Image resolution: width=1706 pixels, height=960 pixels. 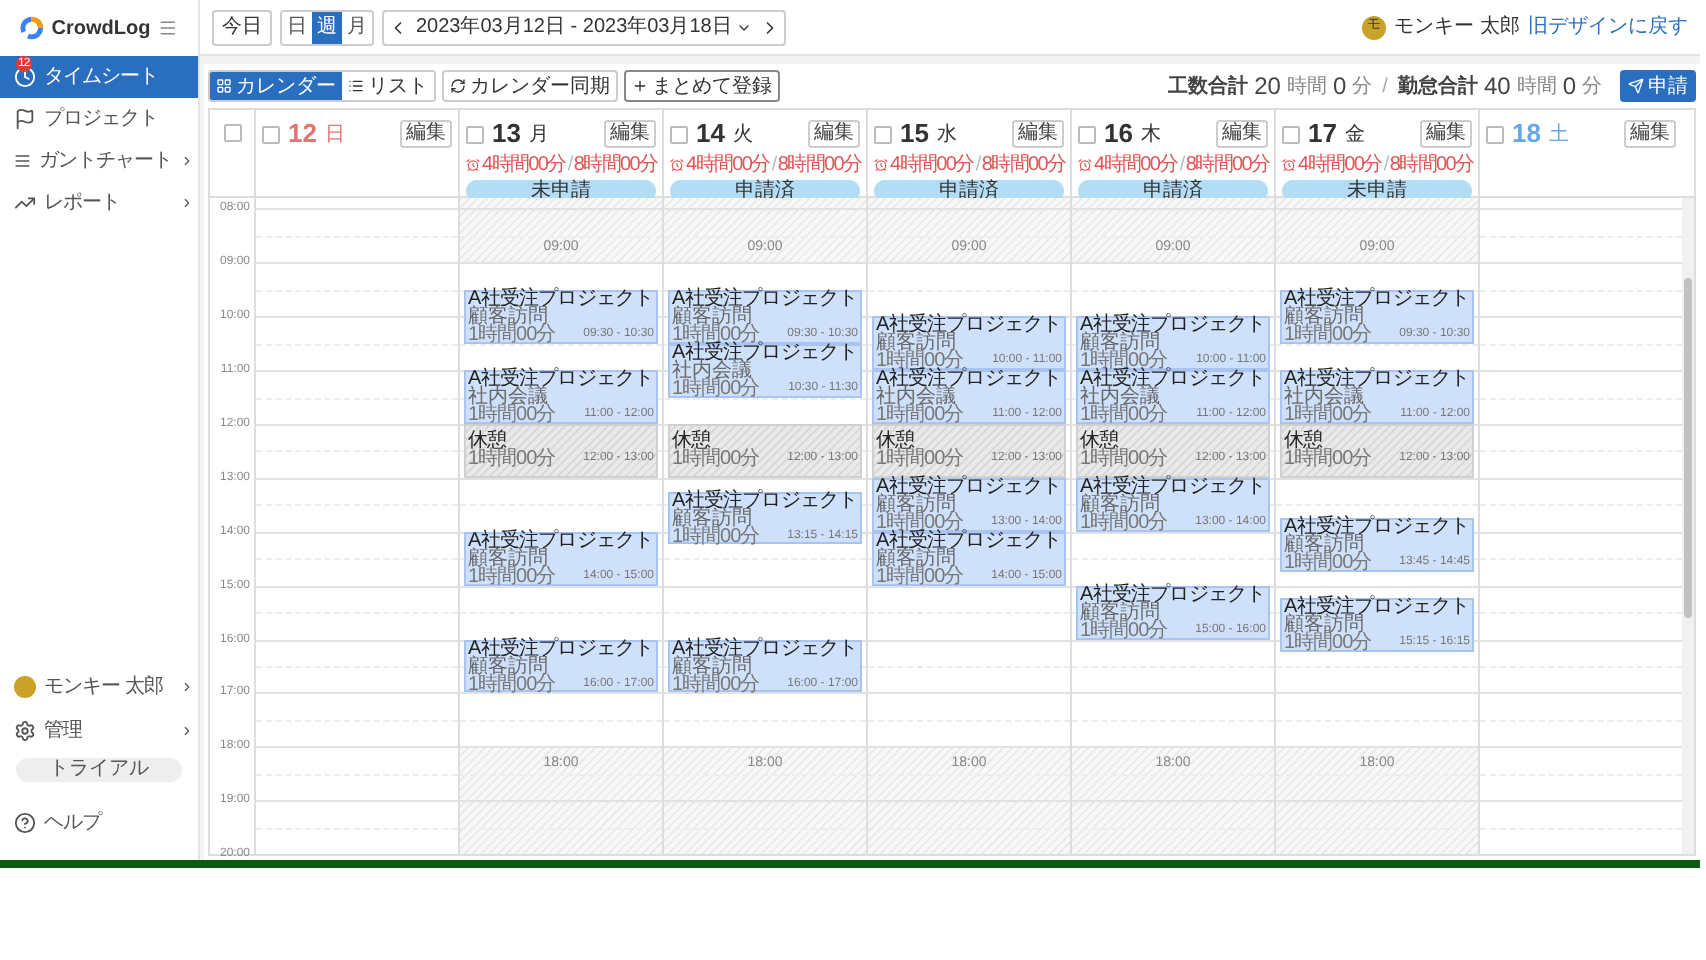 What do you see at coordinates (506, 134) in the screenshot?
I see `day-number: 13` at bounding box center [506, 134].